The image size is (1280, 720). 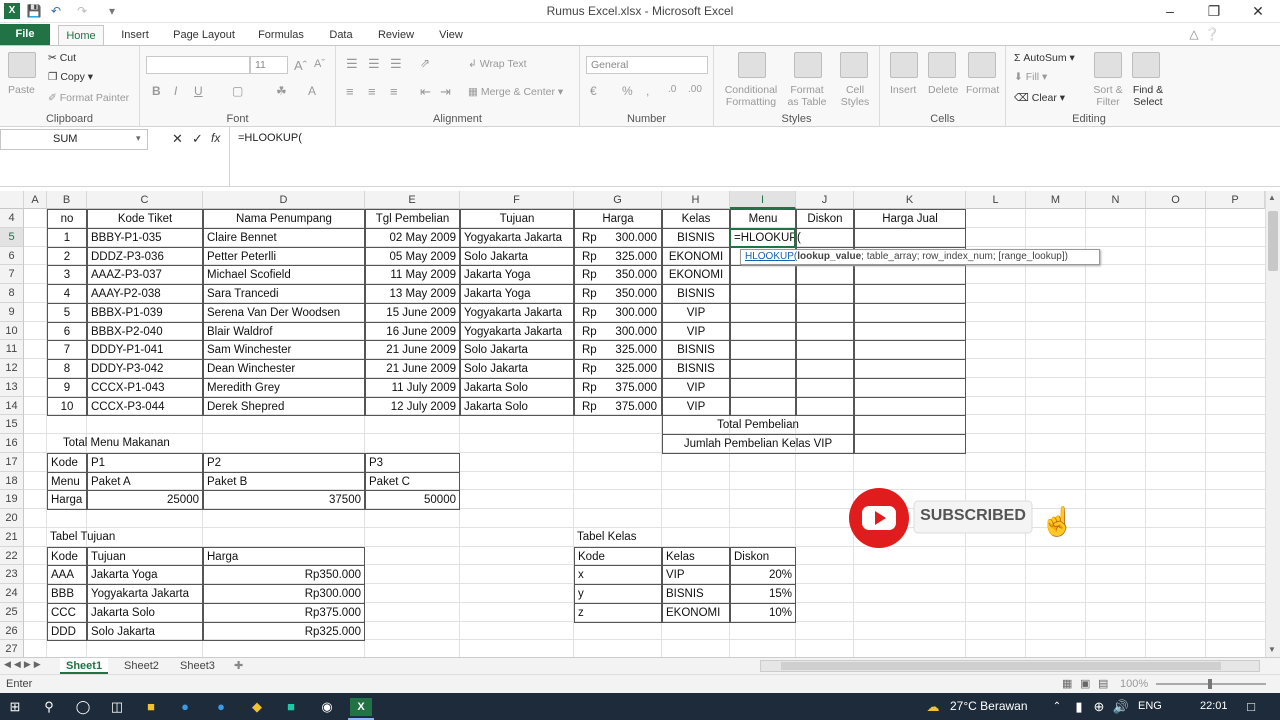 I want to click on table-cell: Rp300.000, so click(x=284, y=594).